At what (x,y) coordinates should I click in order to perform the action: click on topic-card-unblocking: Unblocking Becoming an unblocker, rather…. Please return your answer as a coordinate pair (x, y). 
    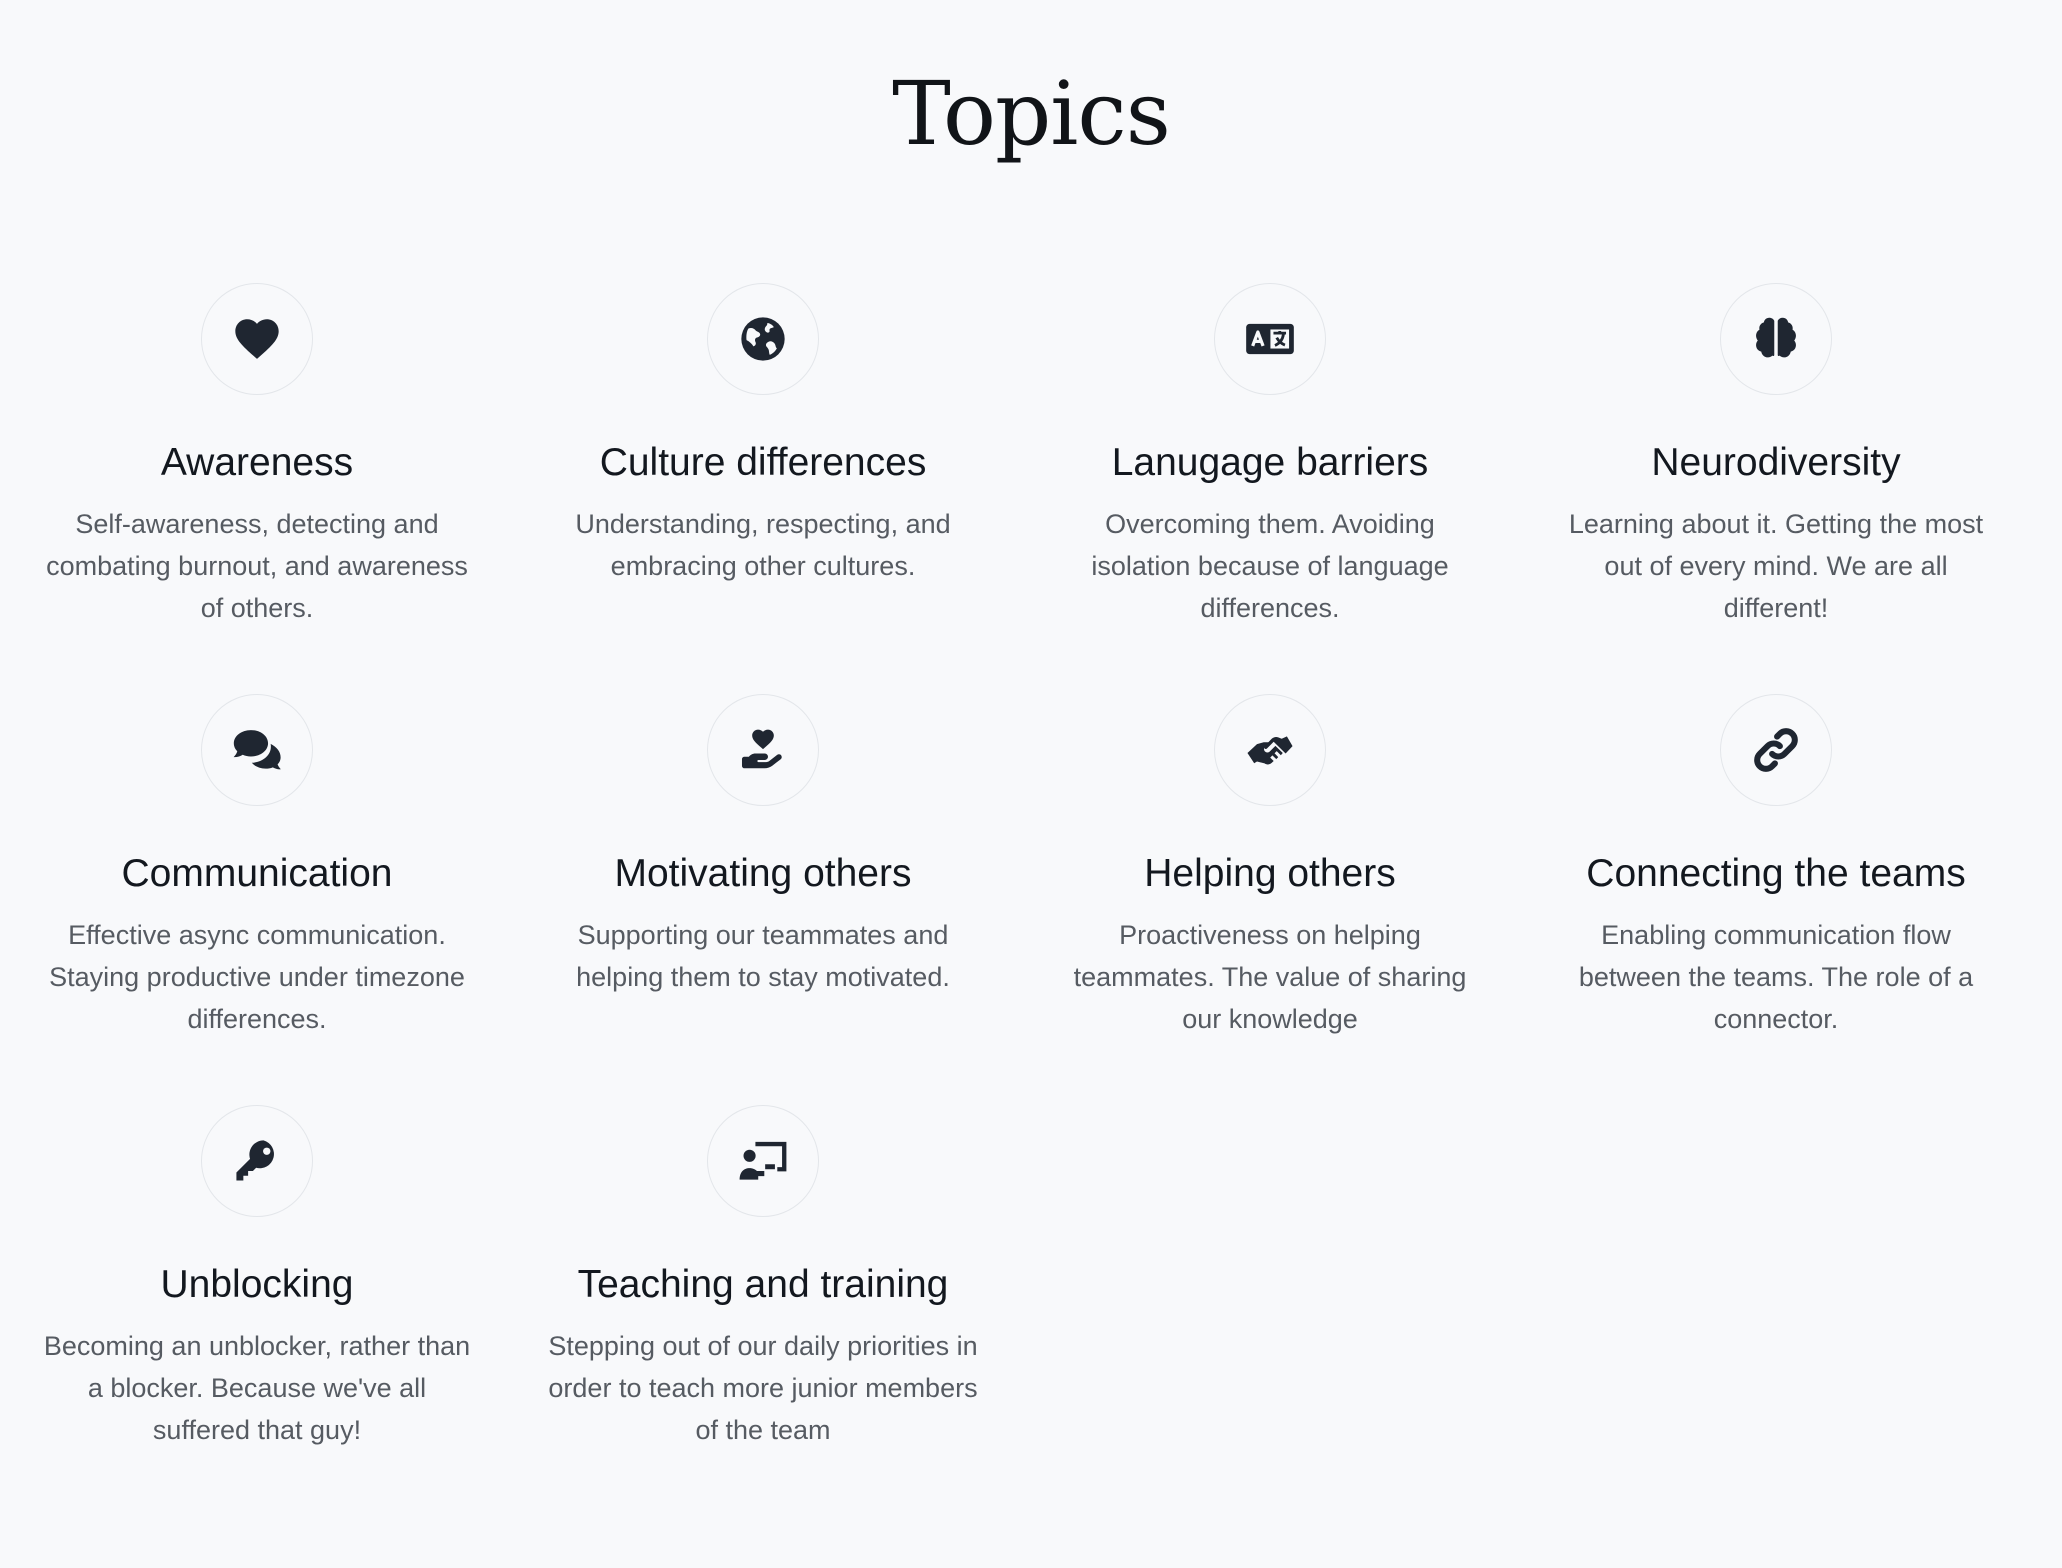
    Looking at the image, I should click on (257, 1278).